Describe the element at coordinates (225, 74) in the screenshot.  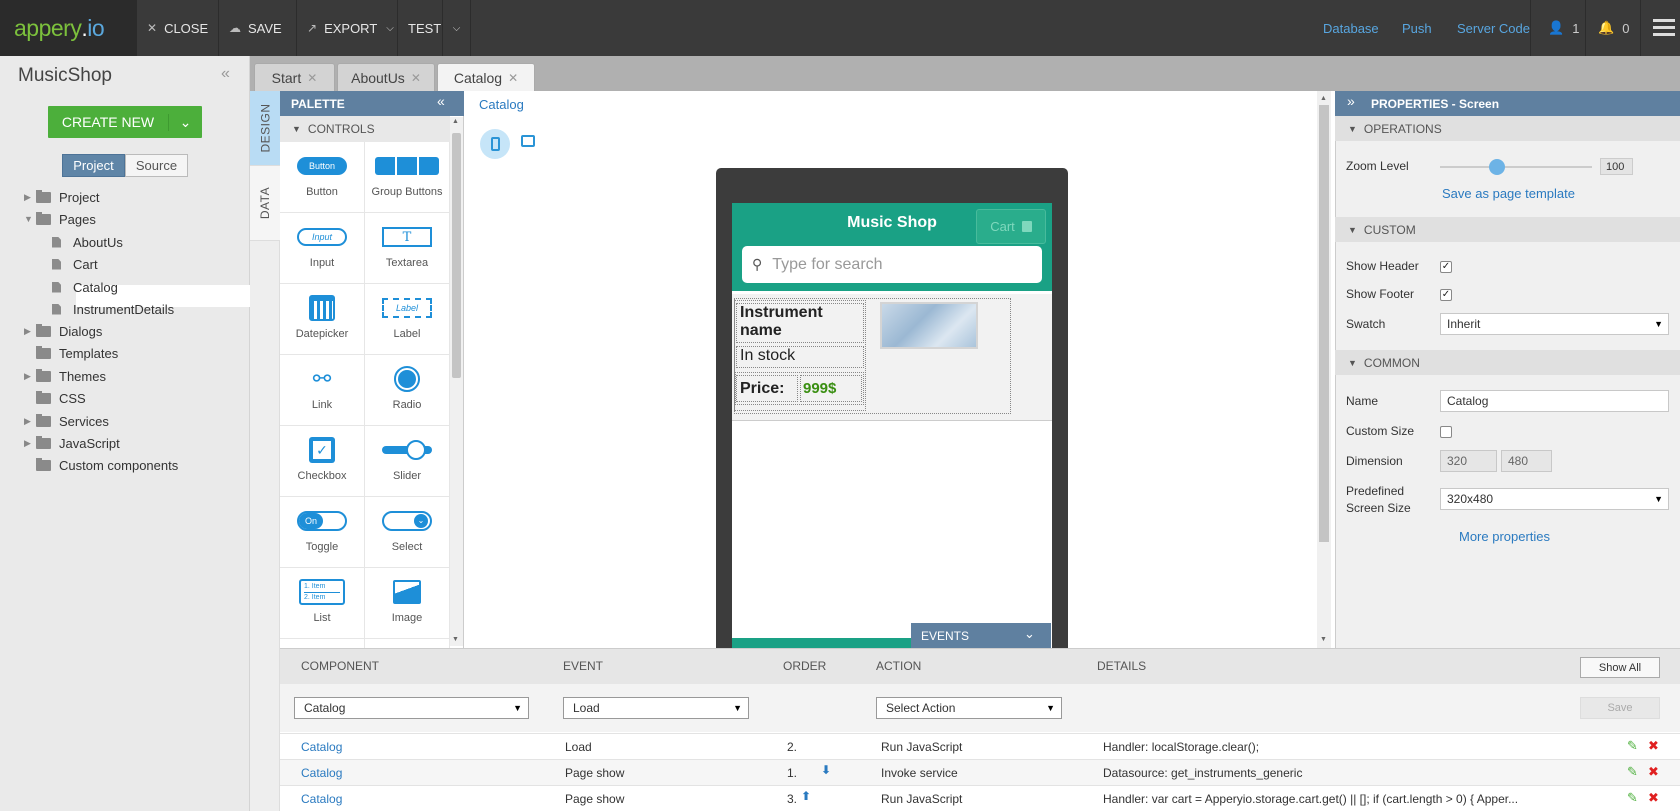
I see `collapse-left-icon: «` at that location.